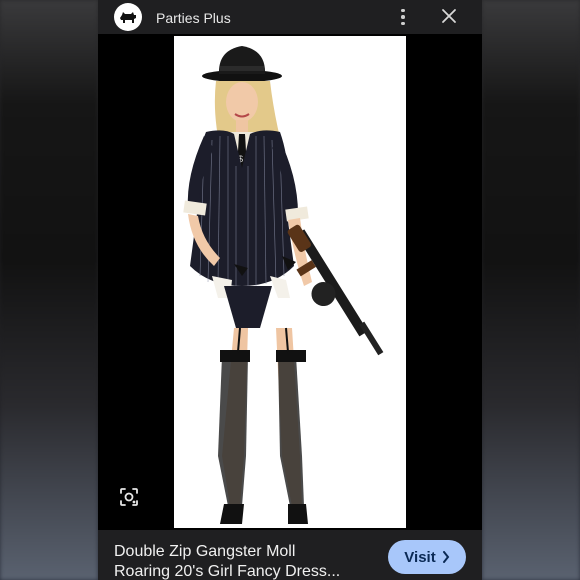 The image size is (580, 580). I want to click on more-options-button, so click(403, 17).